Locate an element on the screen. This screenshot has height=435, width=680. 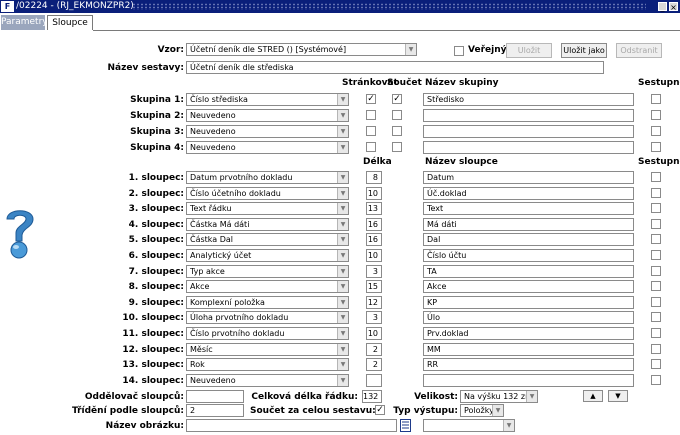
skupina-2-soucet-checkbox is located at coordinates (397, 115).